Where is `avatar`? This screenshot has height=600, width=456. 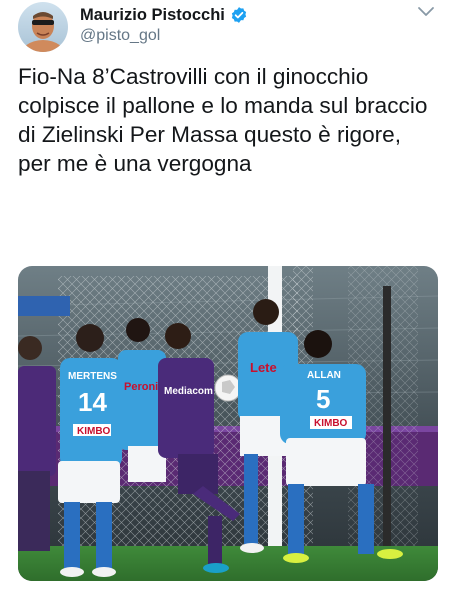
avatar is located at coordinates (43, 27).